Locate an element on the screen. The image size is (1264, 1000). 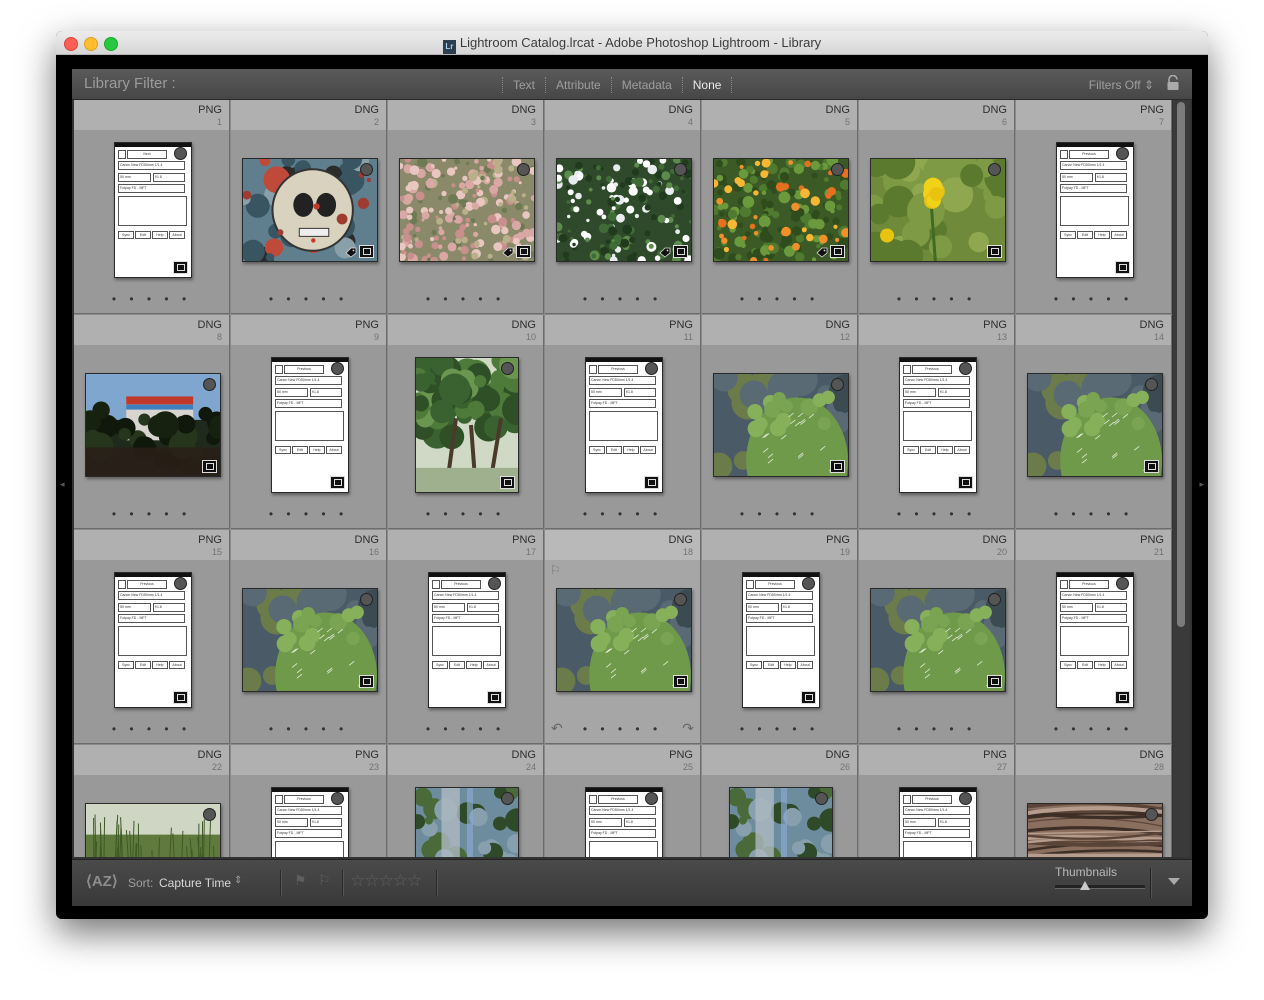
grid-cell: DNG26• • • • • is located at coordinates (780, 801).